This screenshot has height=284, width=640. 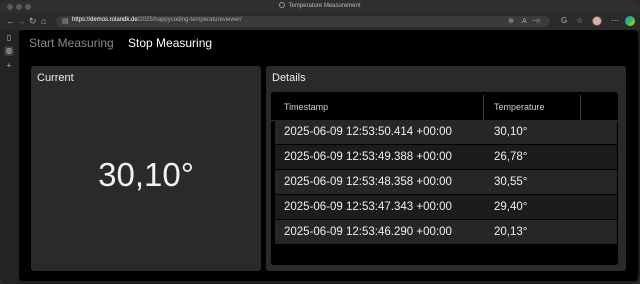 I want to click on cell-timestamp: 2025-06-09 12:53:47.343 +00:00, so click(x=368, y=207).